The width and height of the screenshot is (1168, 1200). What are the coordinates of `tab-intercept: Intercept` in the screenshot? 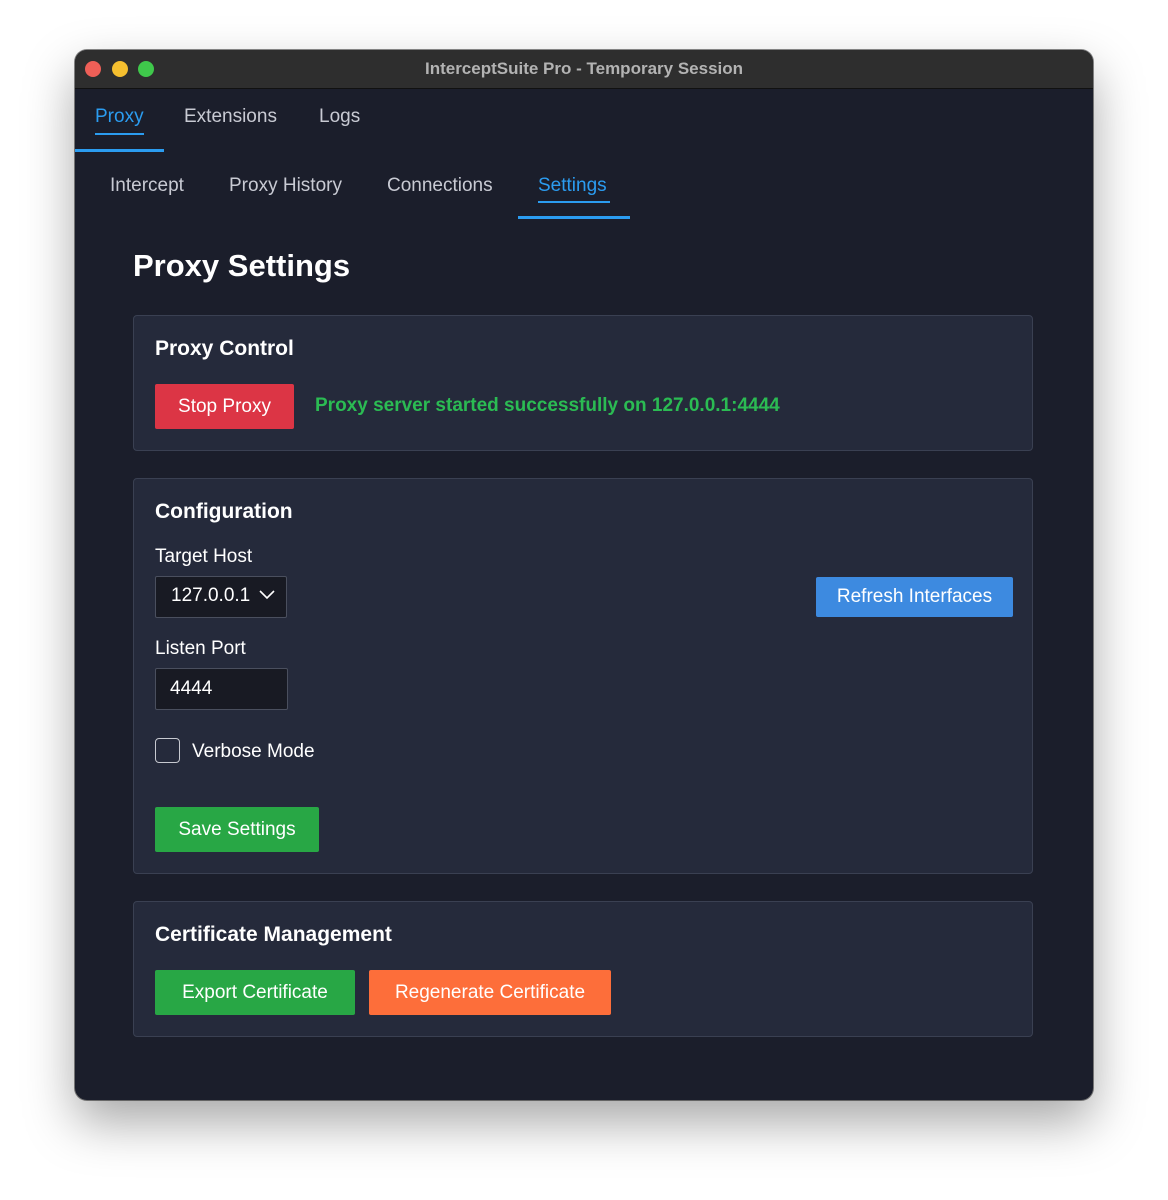 It's located at (147, 186).